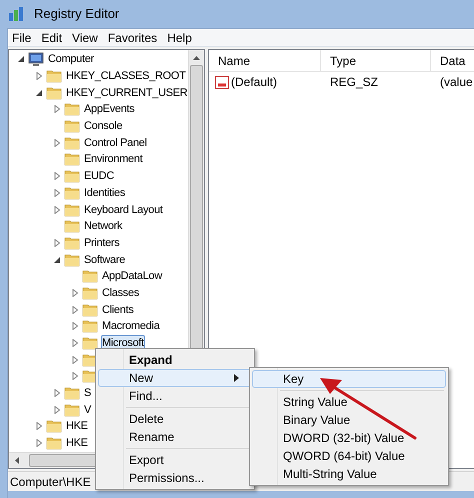  Describe the element at coordinates (51, 37) in the screenshot. I see `menu-bar-item: Edit` at that location.